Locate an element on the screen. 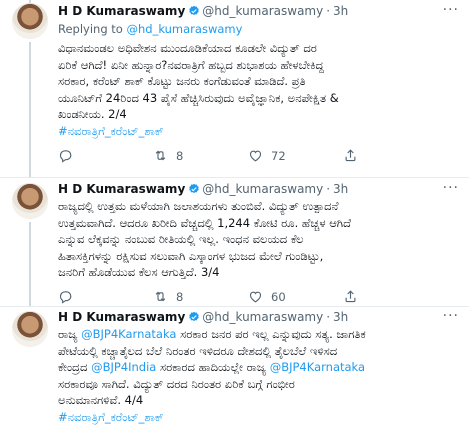 This screenshot has width=469, height=433. like-button: 60 is located at coordinates (295, 296).